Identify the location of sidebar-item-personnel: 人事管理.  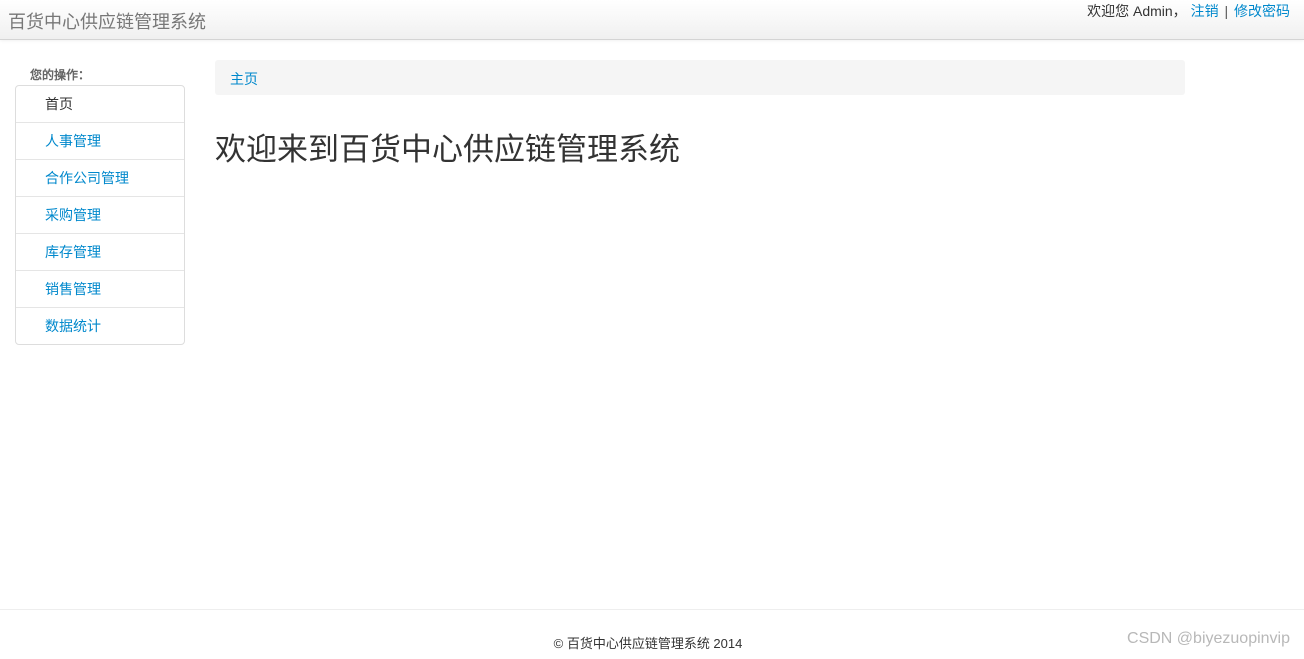
(100, 140).